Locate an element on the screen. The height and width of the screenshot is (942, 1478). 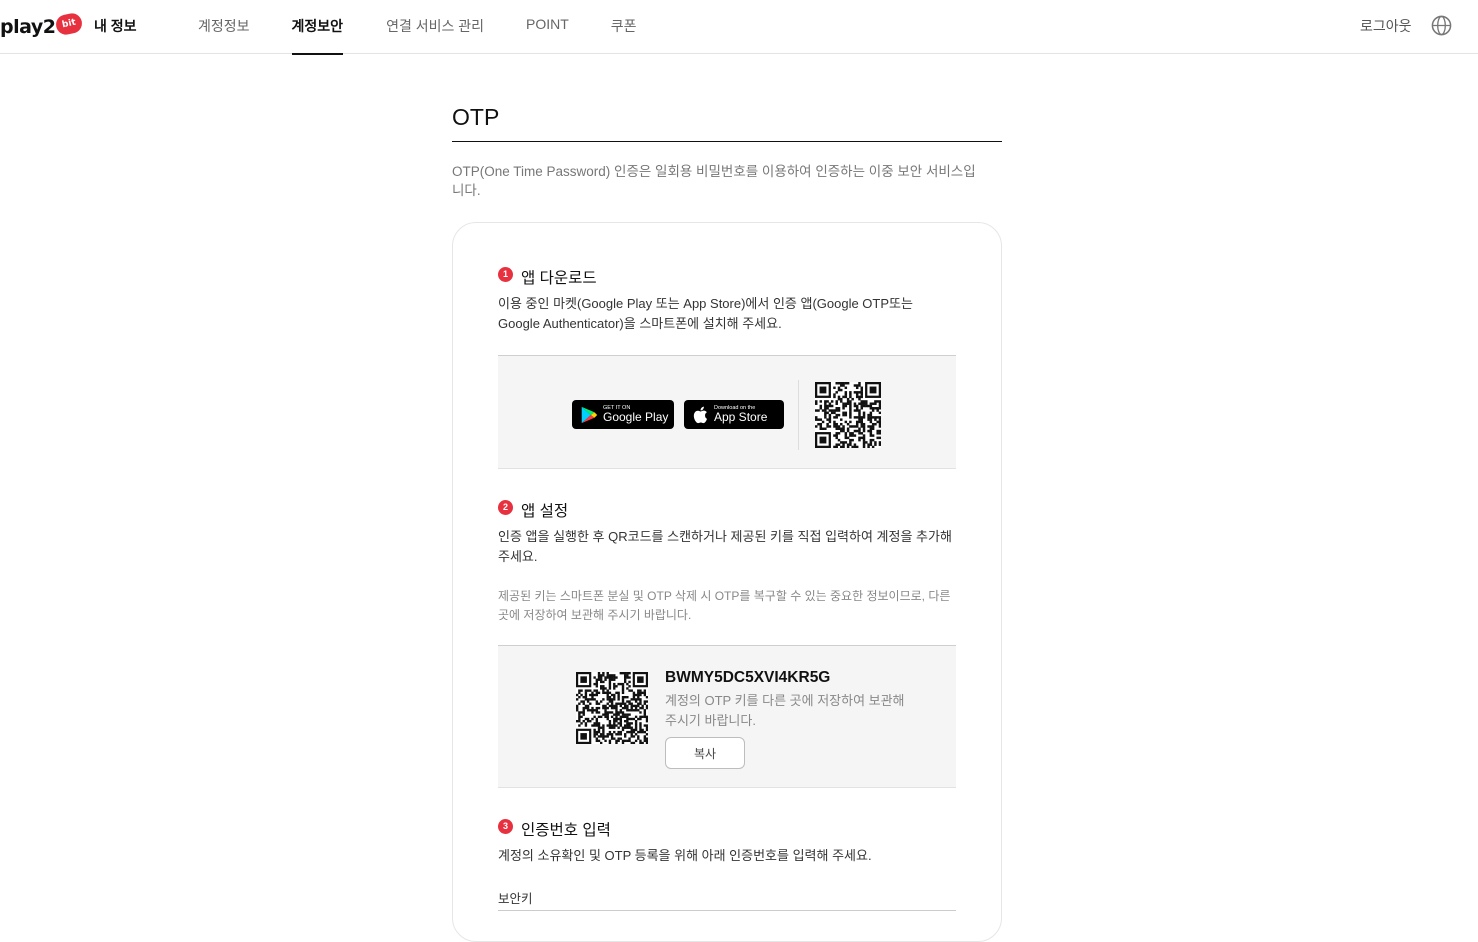
app-store-big-text: App Store is located at coordinates (741, 417).